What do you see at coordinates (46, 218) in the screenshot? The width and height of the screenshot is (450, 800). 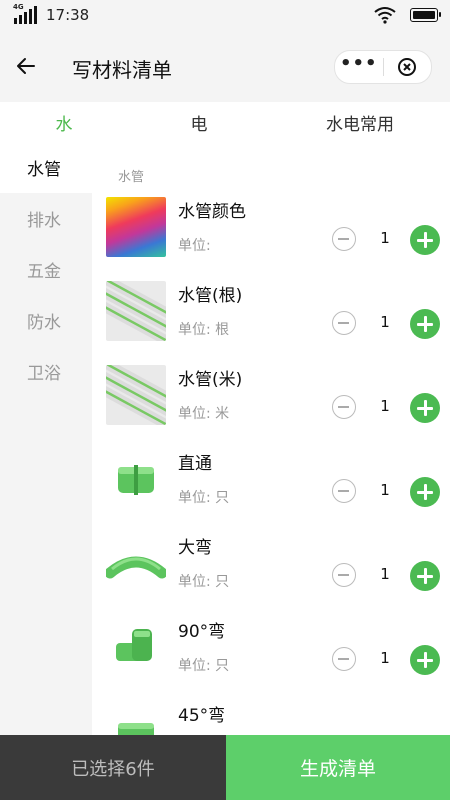 I see `sidebar-item-drainage: 排水` at bounding box center [46, 218].